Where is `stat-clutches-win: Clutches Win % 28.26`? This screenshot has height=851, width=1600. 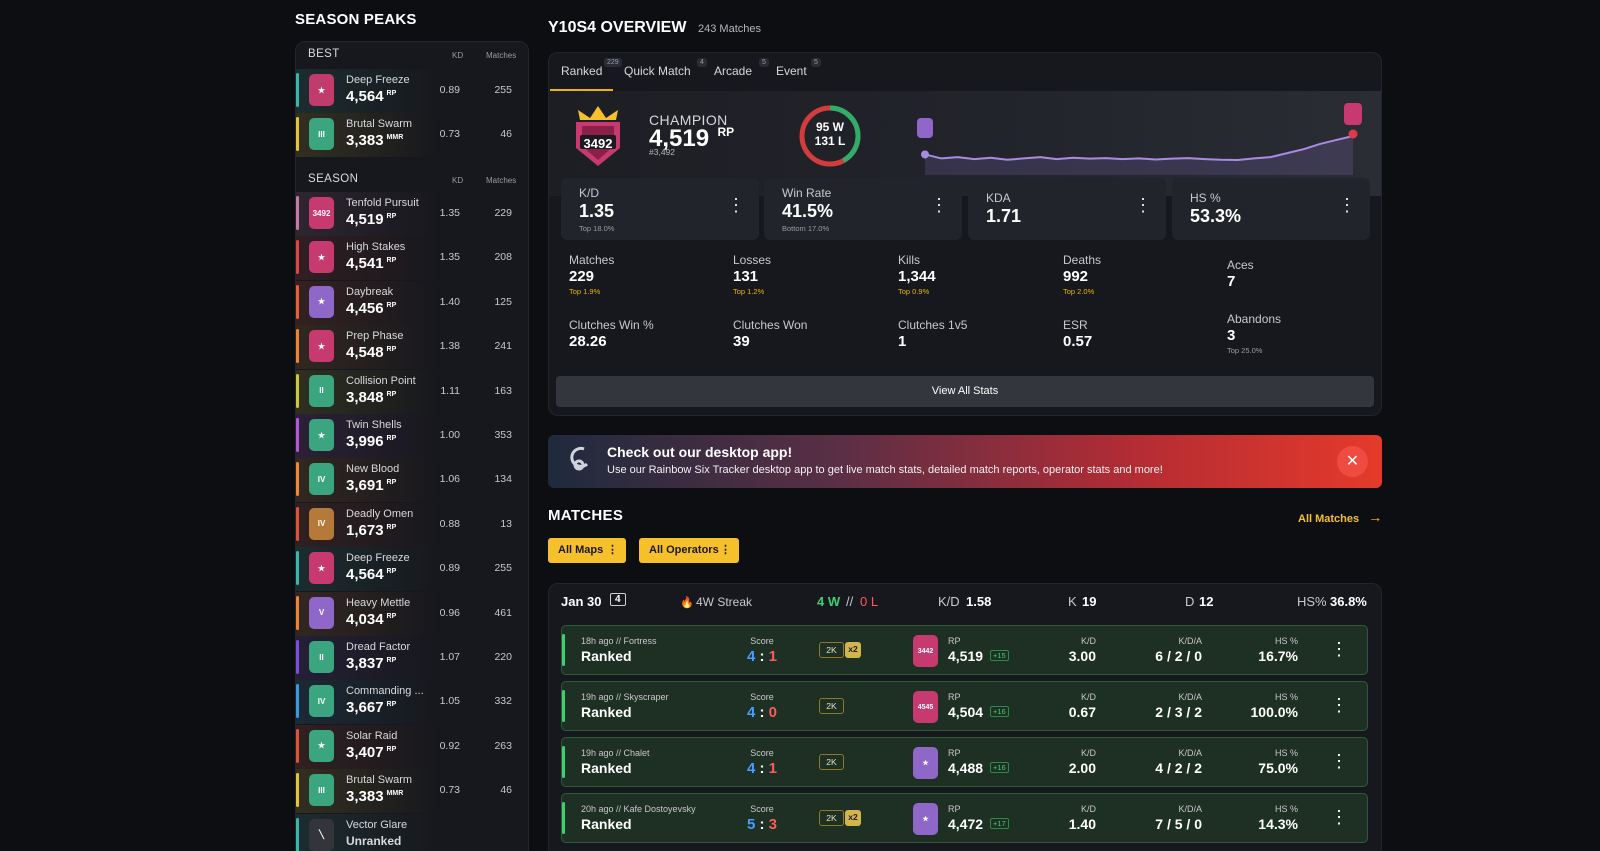 stat-clutches-win: Clutches Win % 28.26 is located at coordinates (611, 334).